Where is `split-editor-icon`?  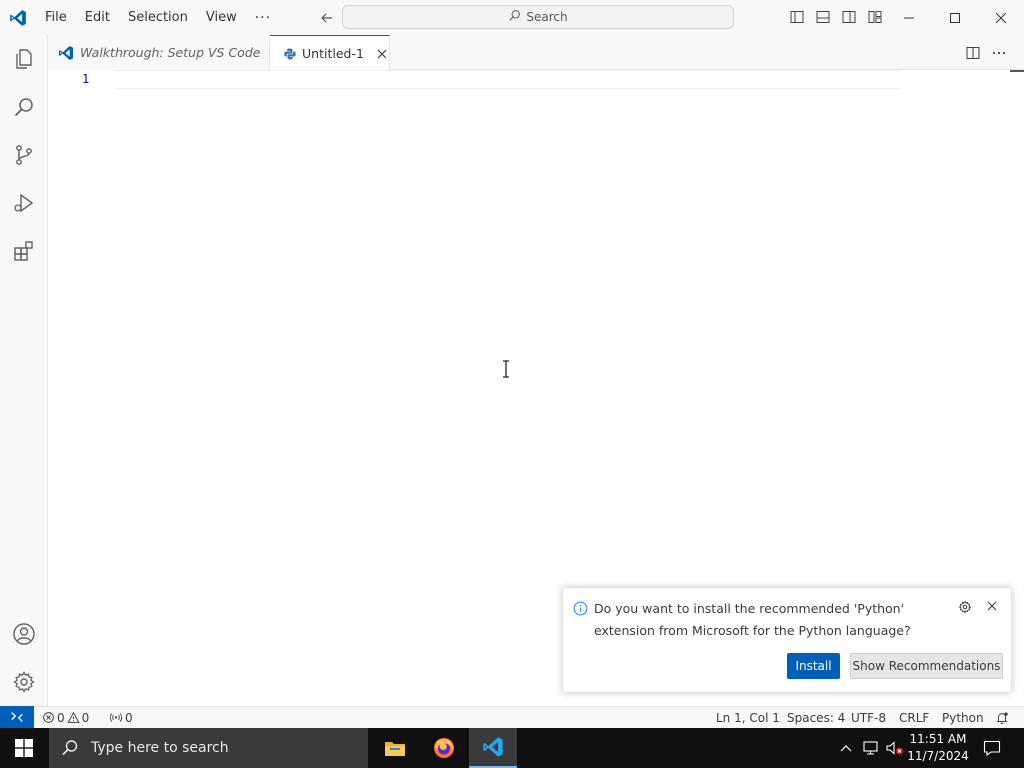 split-editor-icon is located at coordinates (973, 53).